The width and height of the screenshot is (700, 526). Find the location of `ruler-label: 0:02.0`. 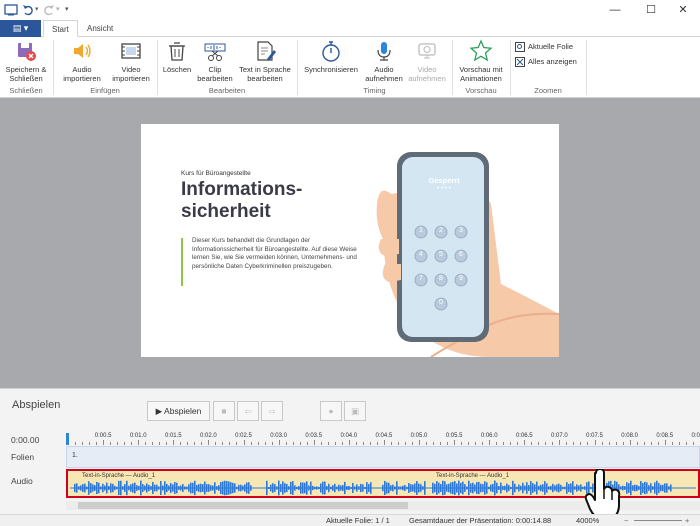

ruler-label: 0:02.0 is located at coordinates (208, 436).